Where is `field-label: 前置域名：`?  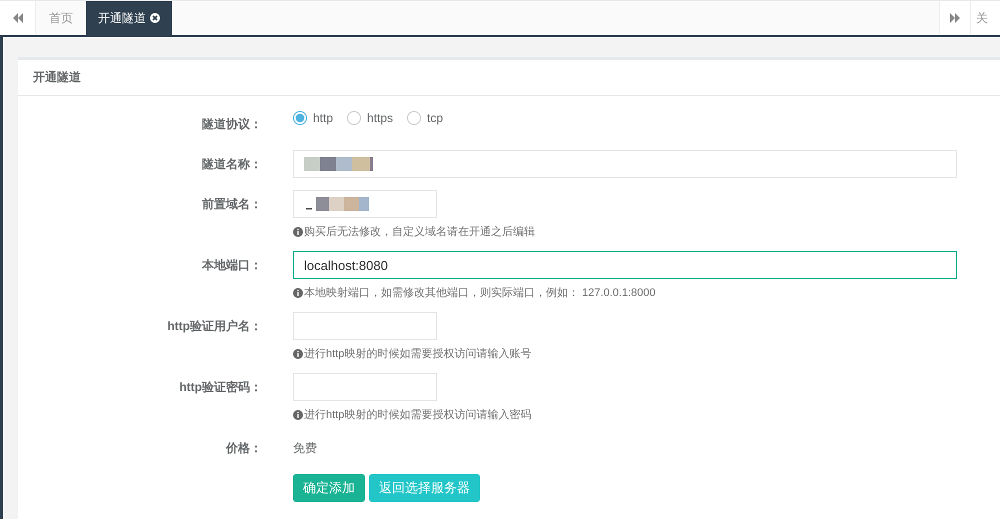
field-label: 前置域名： is located at coordinates (232, 204).